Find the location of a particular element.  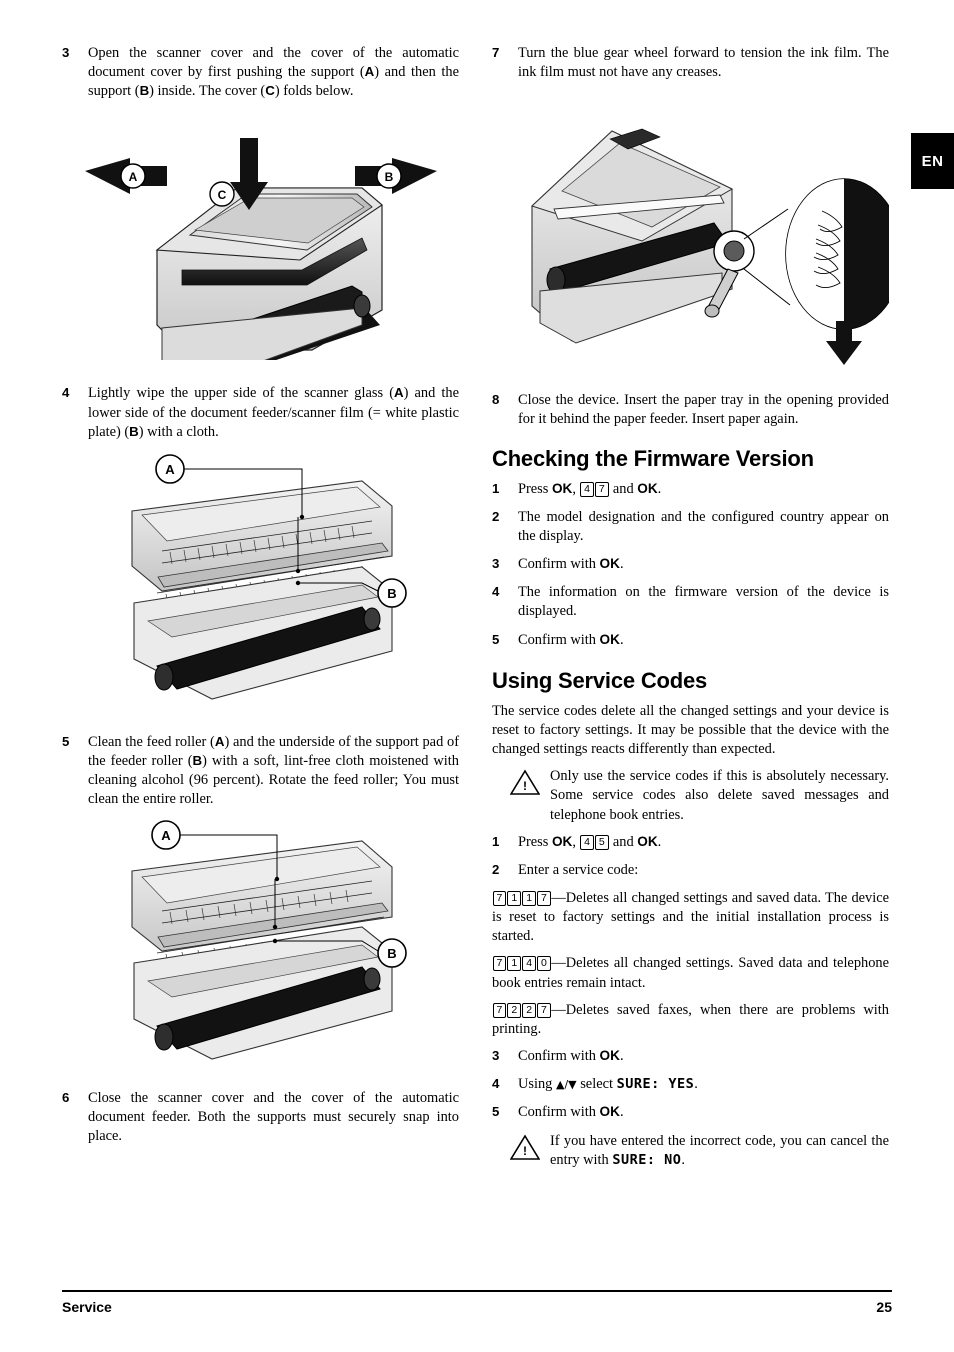

service-step-5: 5 Confirm with OK. is located at coordinates (690, 1112).